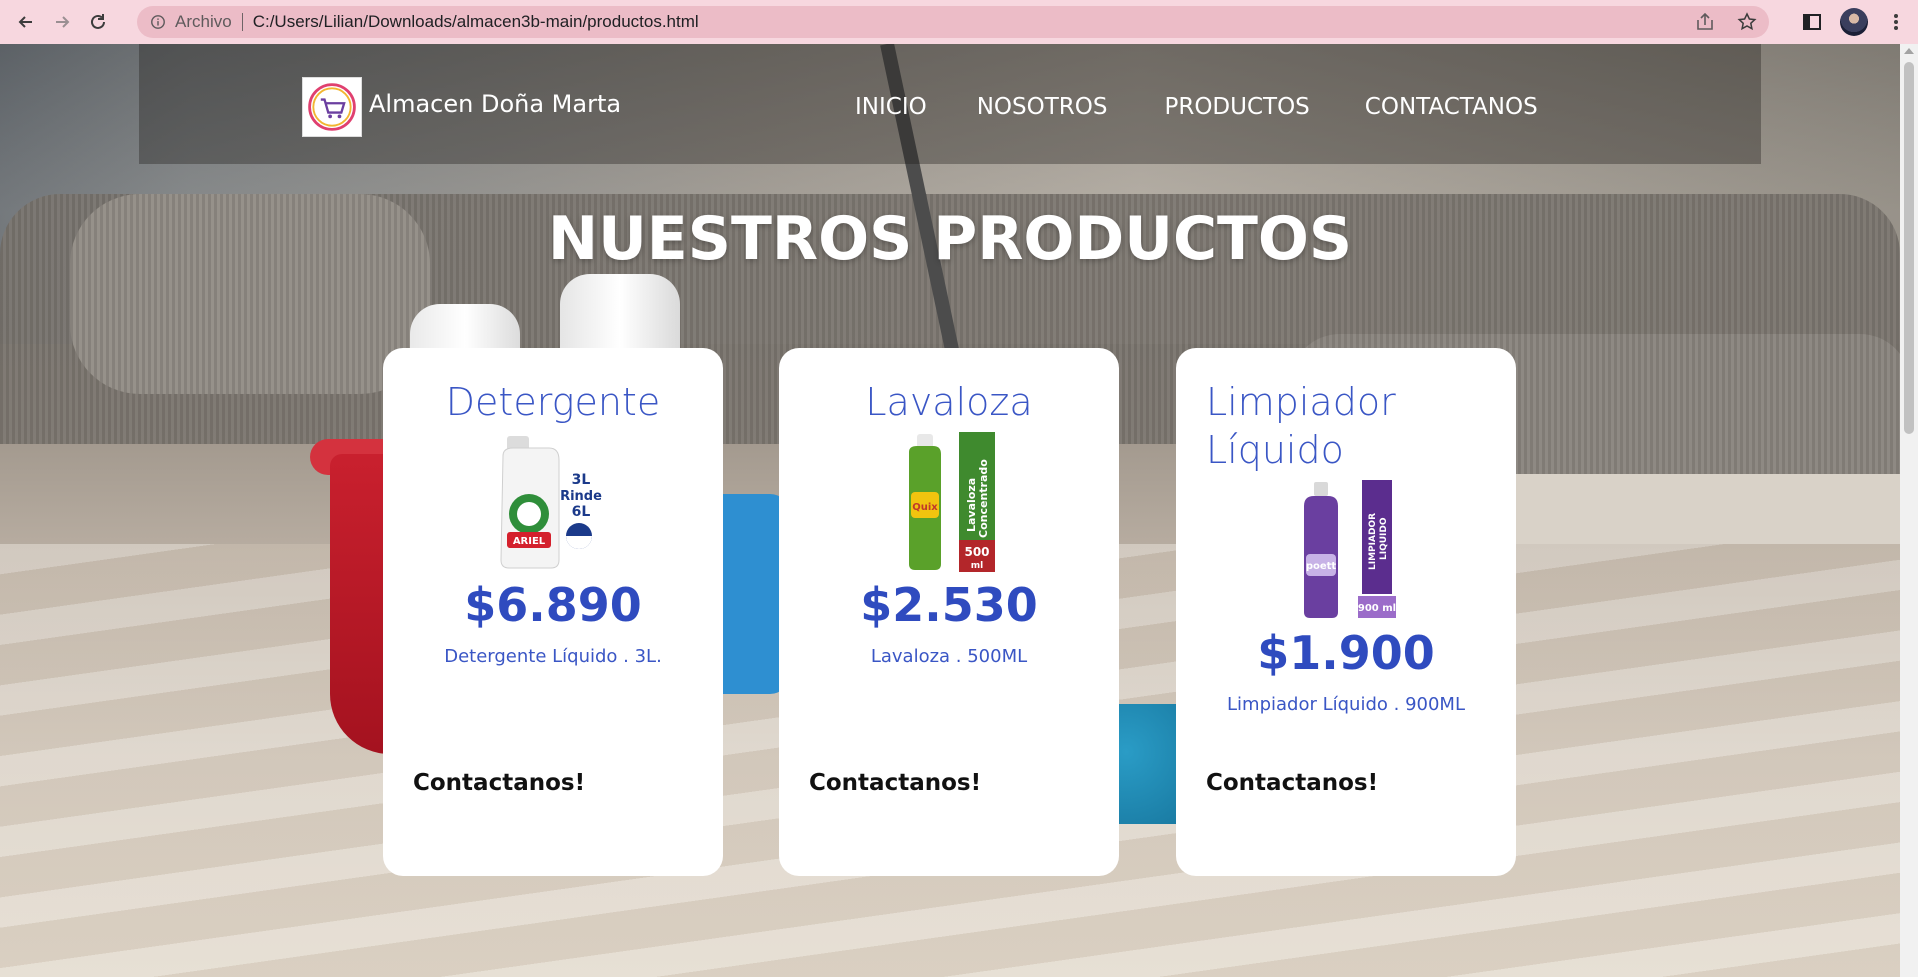  What do you see at coordinates (925, 507) in the screenshot?
I see `svg-text: Quix` at bounding box center [925, 507].